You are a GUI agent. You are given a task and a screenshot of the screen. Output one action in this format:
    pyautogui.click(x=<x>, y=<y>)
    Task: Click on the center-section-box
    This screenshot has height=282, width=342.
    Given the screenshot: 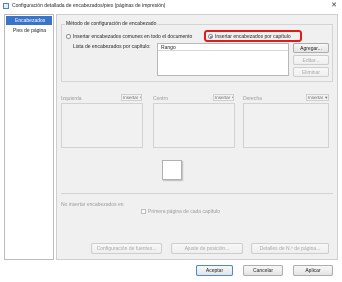 What is the action you would take?
    pyautogui.click(x=194, y=125)
    